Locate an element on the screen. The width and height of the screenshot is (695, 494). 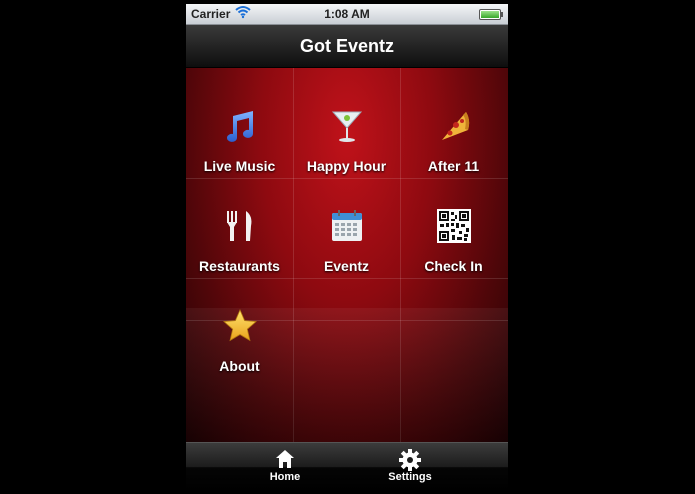
page-title: Got Eventz is located at coordinates (346, 46).